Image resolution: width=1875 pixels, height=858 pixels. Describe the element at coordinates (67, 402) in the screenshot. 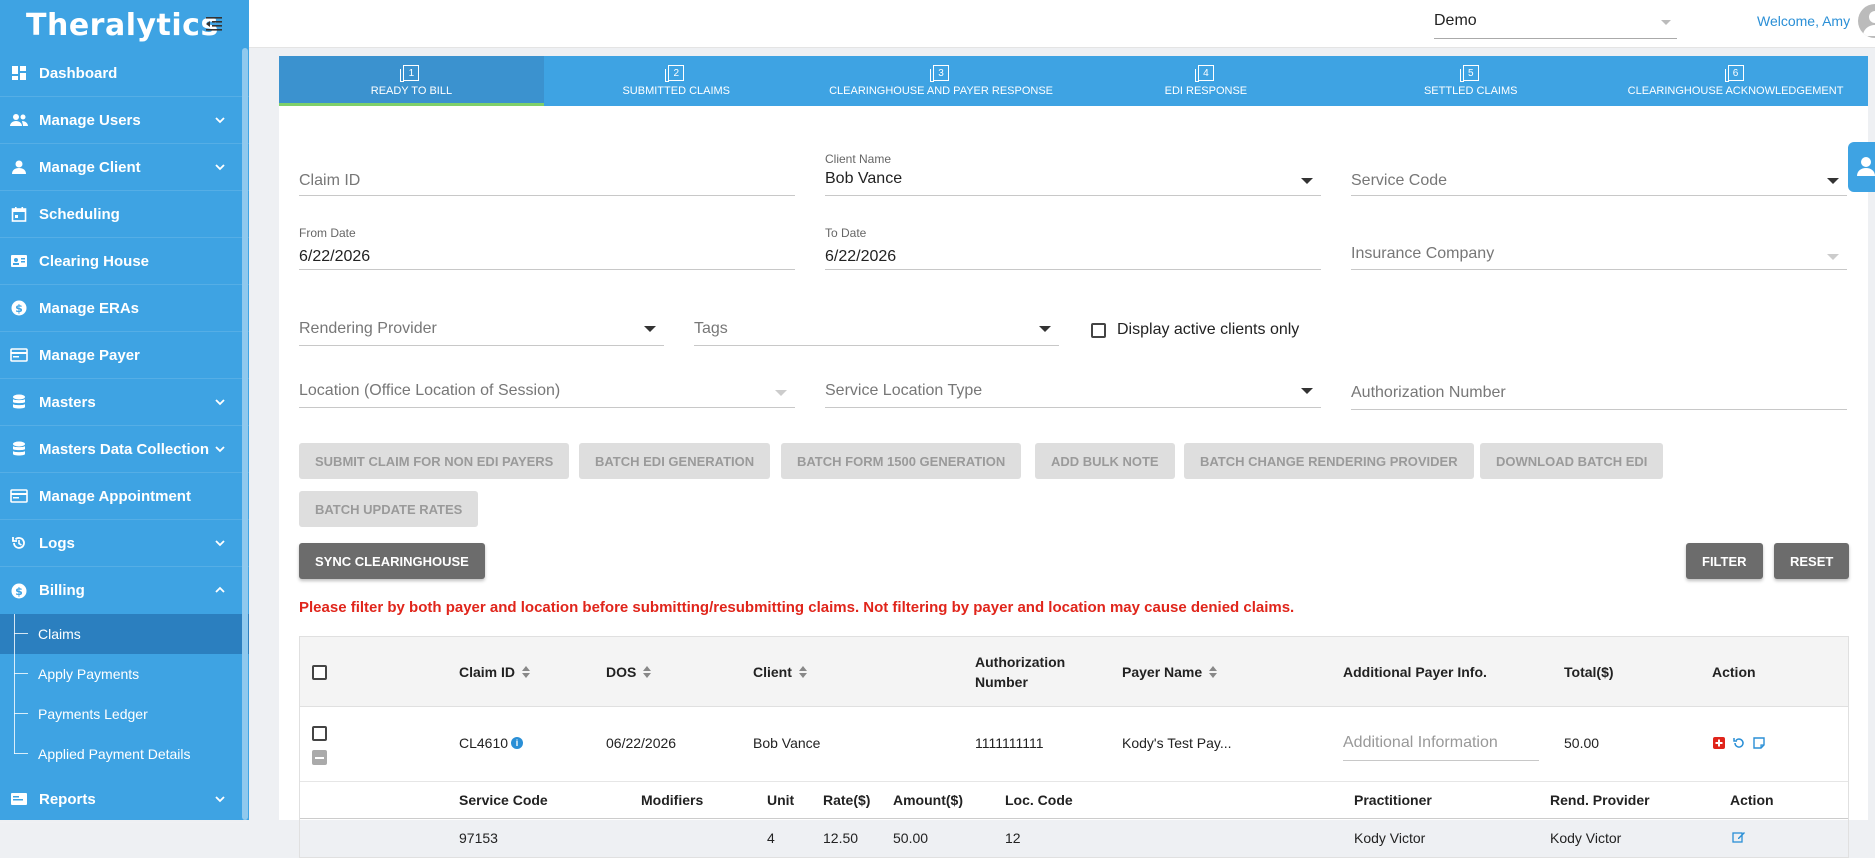

I see `sidebar-item-label: Masters` at that location.